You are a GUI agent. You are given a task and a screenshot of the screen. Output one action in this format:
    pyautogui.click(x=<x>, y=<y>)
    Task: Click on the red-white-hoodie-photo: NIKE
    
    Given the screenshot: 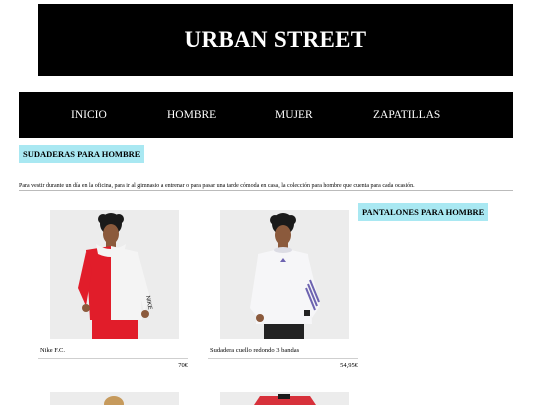 What is the action you would take?
    pyautogui.click(x=114, y=274)
    